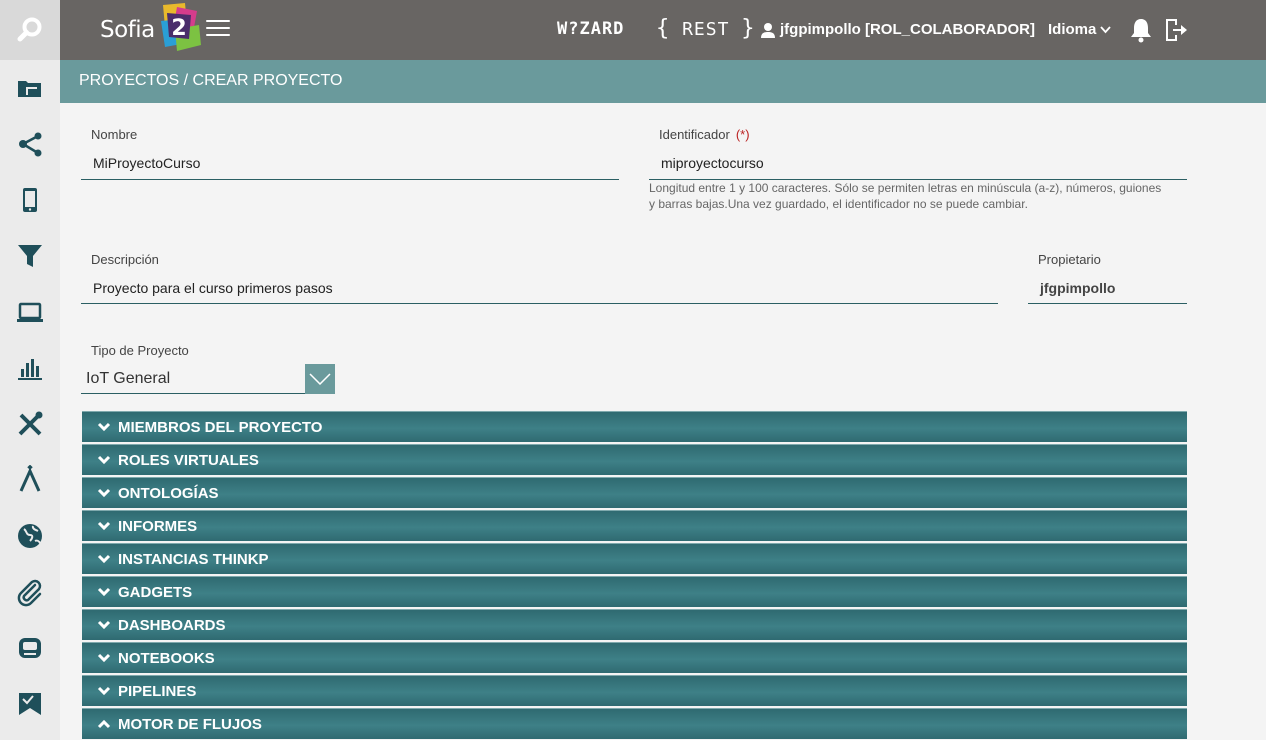 The image size is (1266, 740). I want to click on tipo-proyecto-label: Tipo de Proyecto, so click(140, 350).